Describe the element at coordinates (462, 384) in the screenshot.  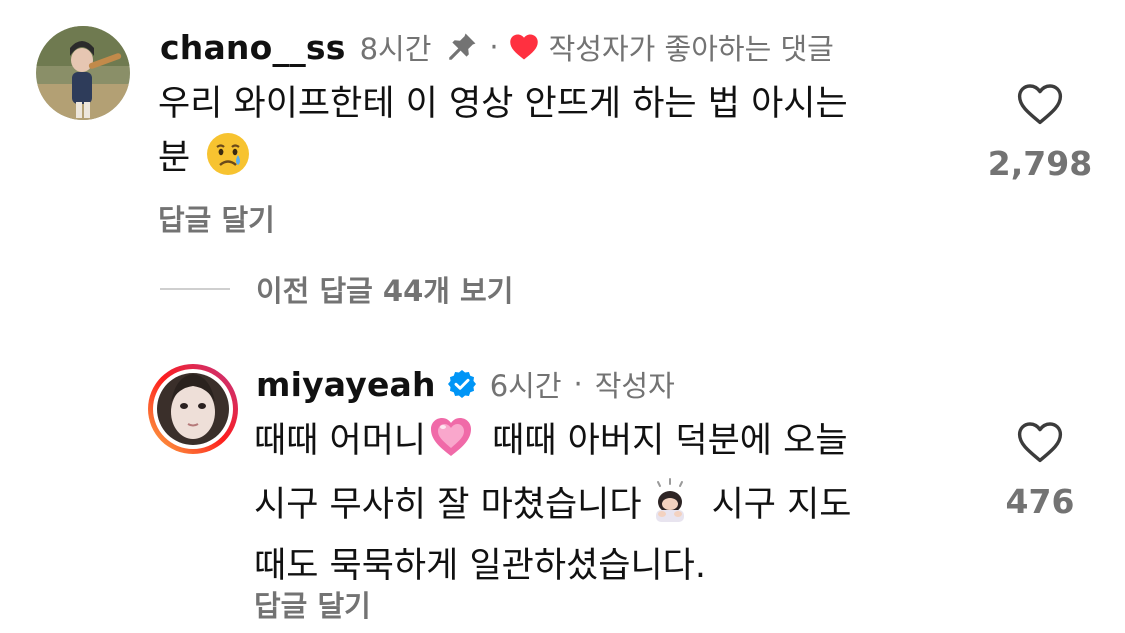
I see `verified-badge-icon` at that location.